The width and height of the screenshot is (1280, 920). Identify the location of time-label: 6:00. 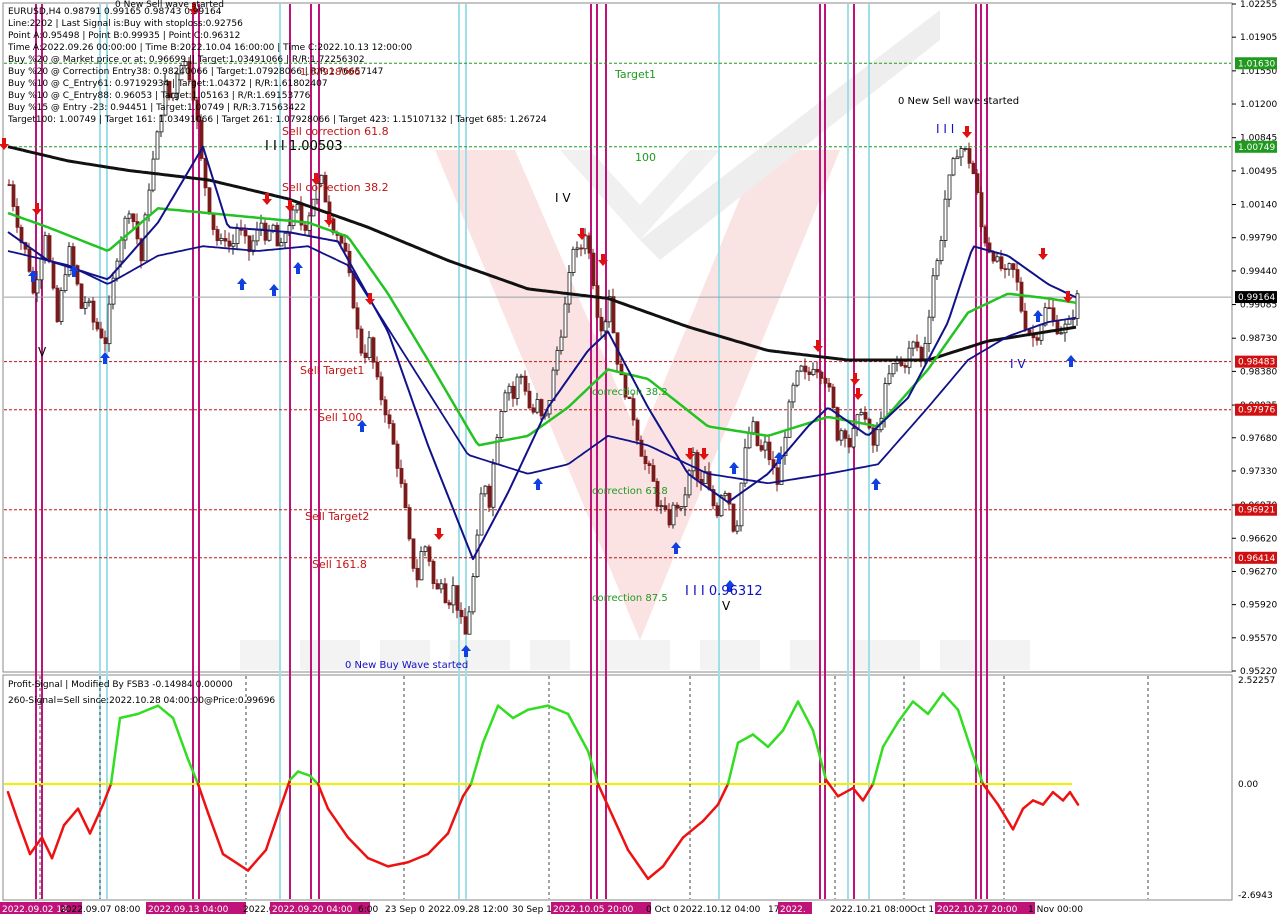
(368, 910).